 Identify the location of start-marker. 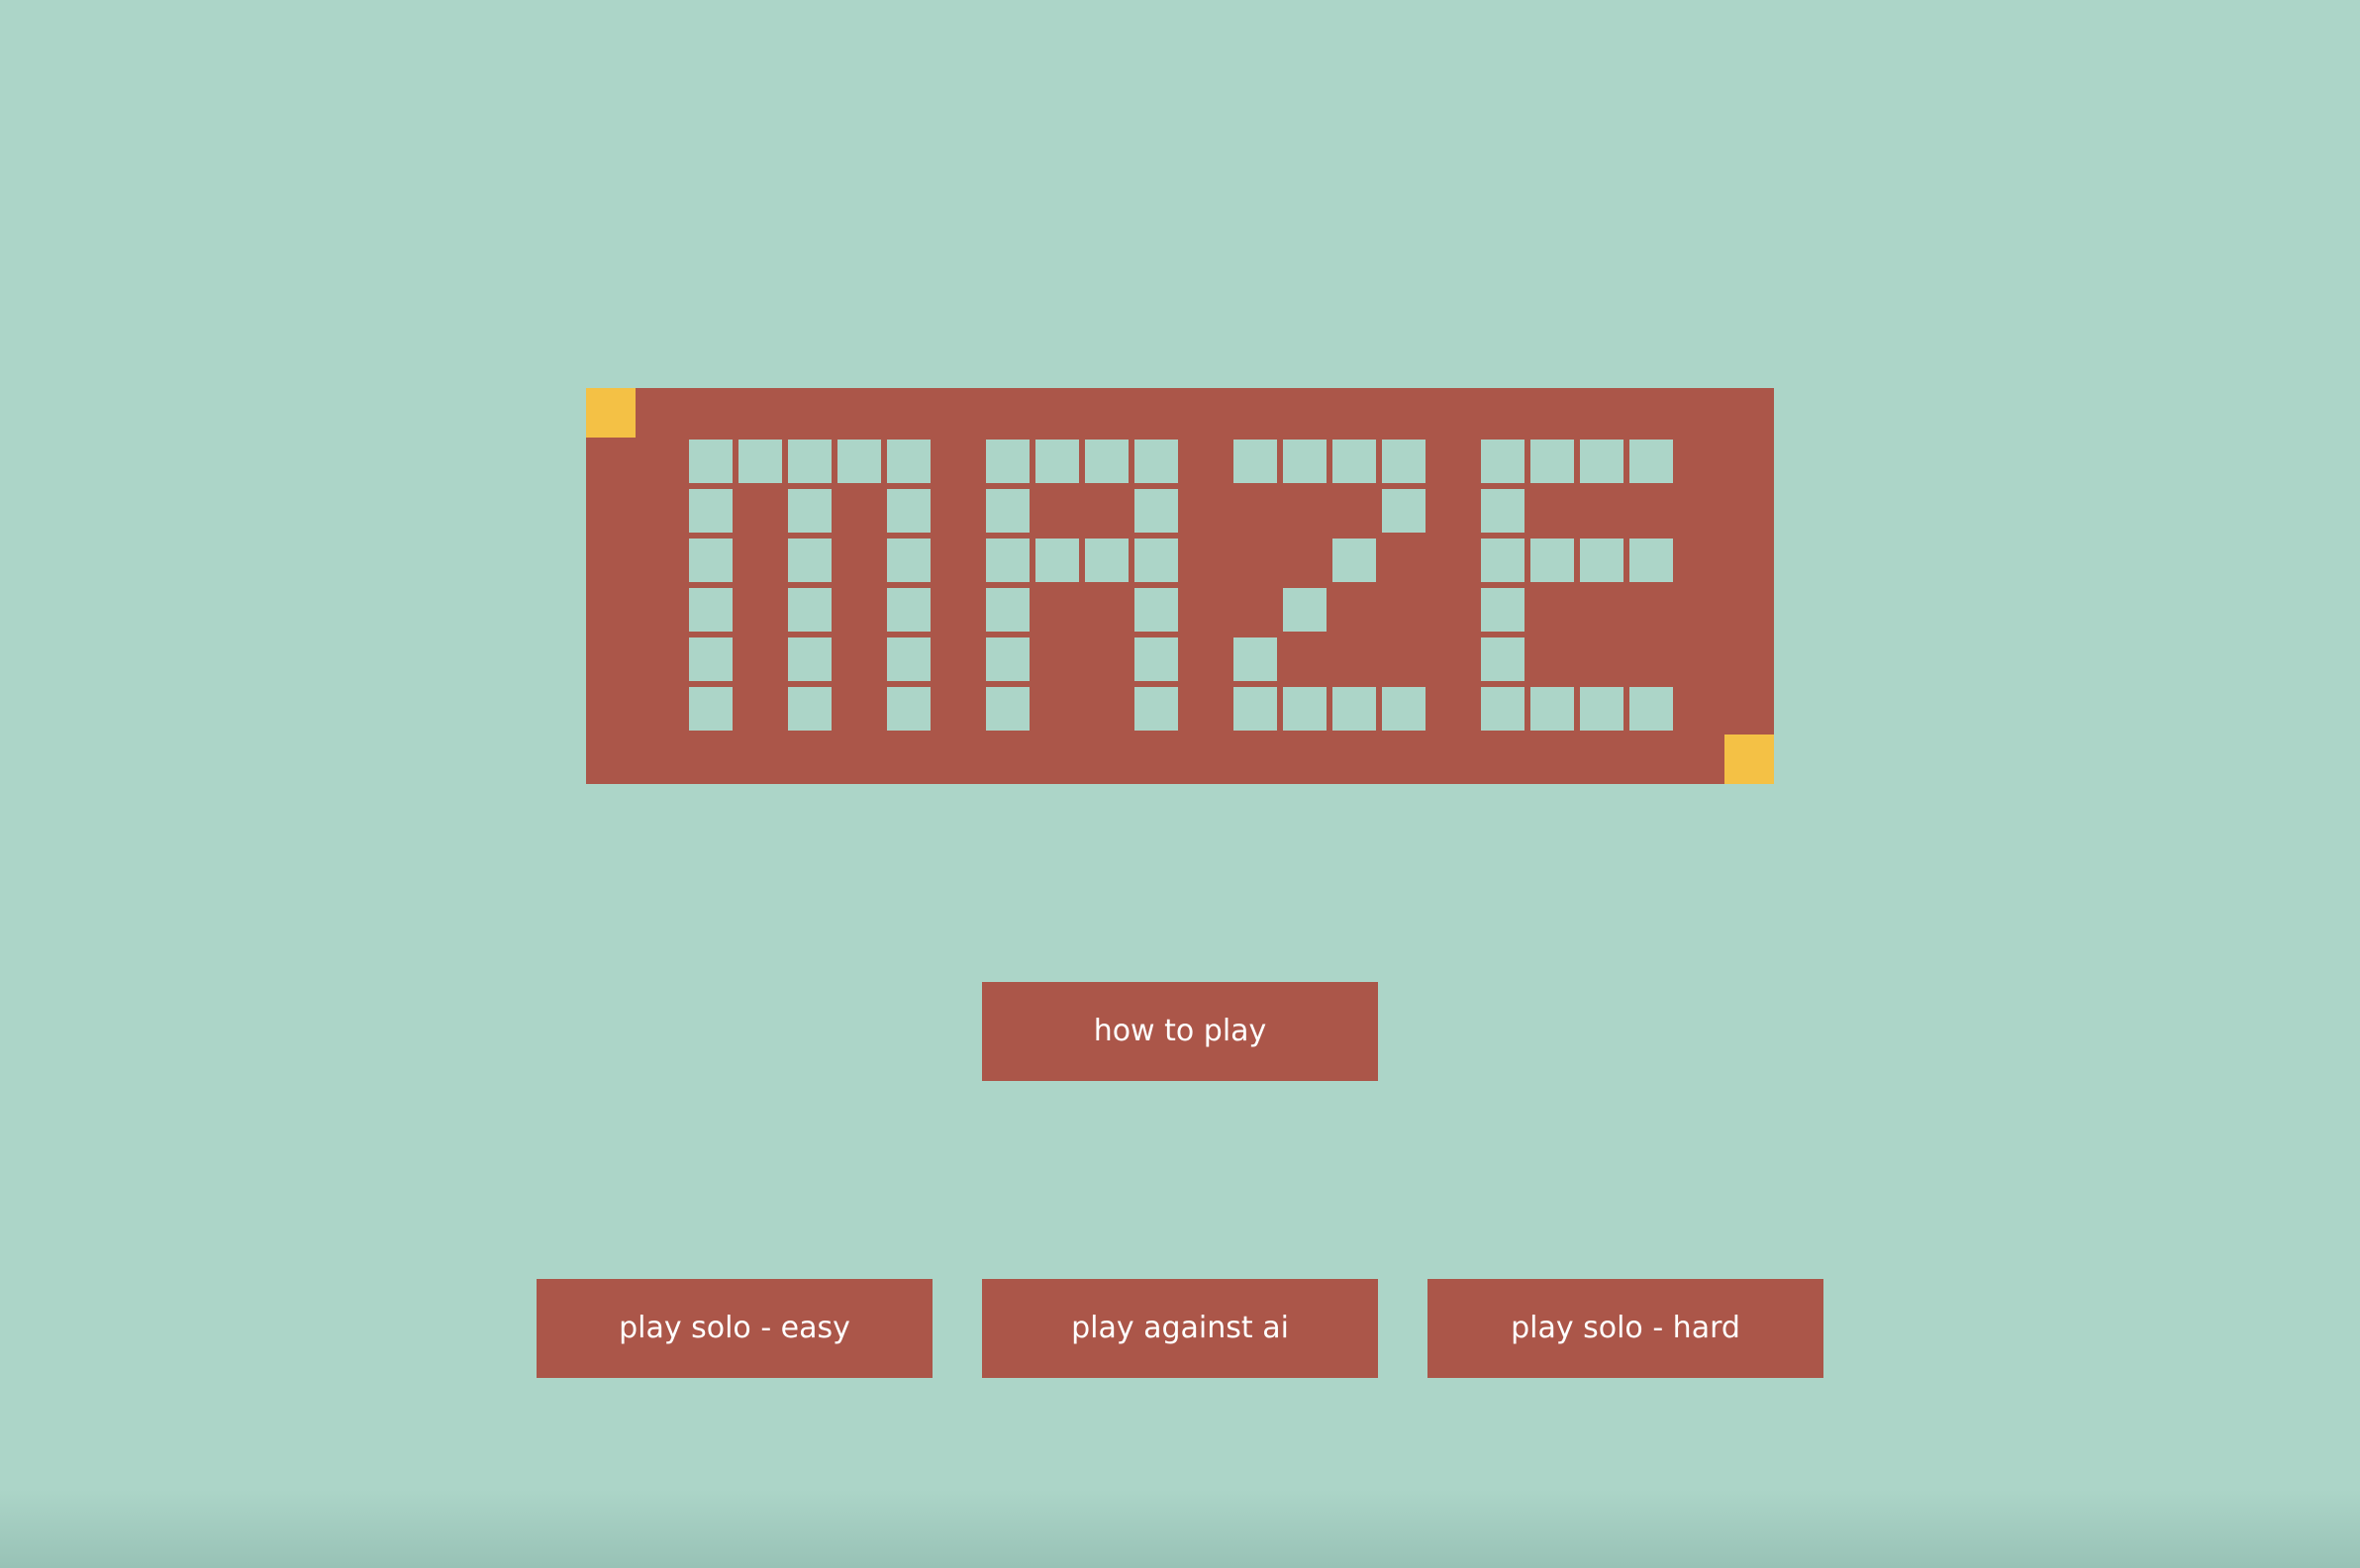
(611, 413).